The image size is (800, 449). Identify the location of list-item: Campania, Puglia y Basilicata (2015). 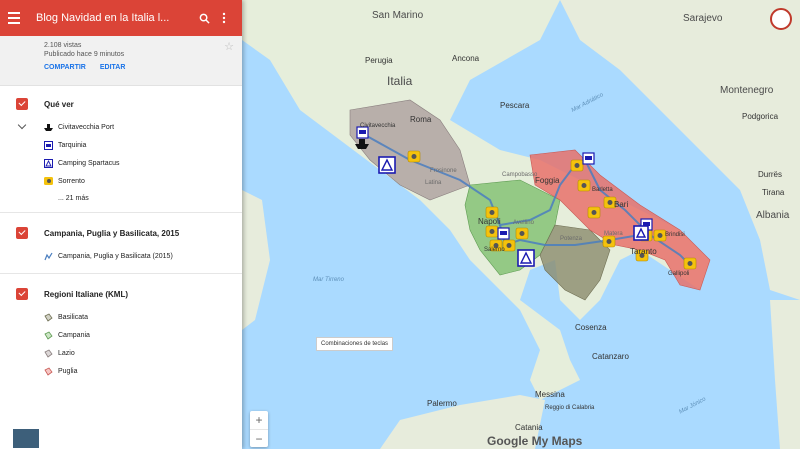
(121, 256).